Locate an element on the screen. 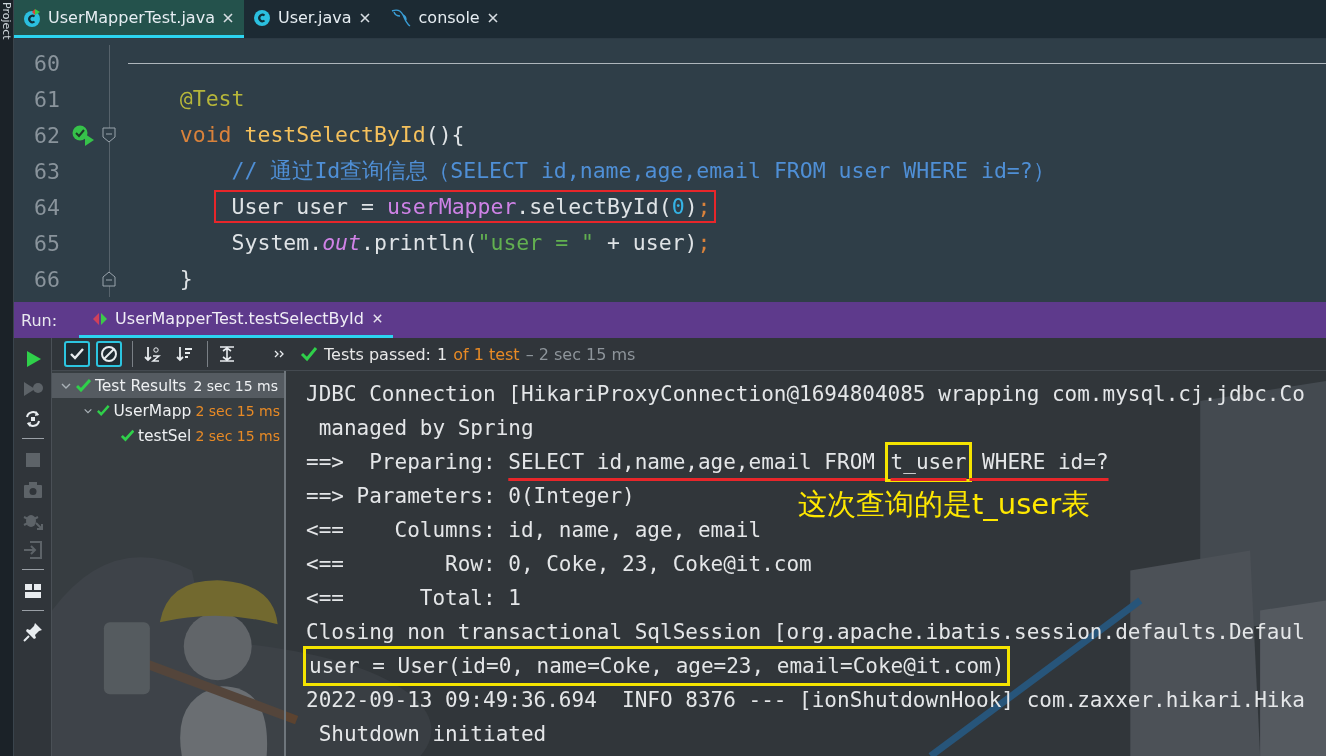  line-number: 65 is located at coordinates (46, 243).